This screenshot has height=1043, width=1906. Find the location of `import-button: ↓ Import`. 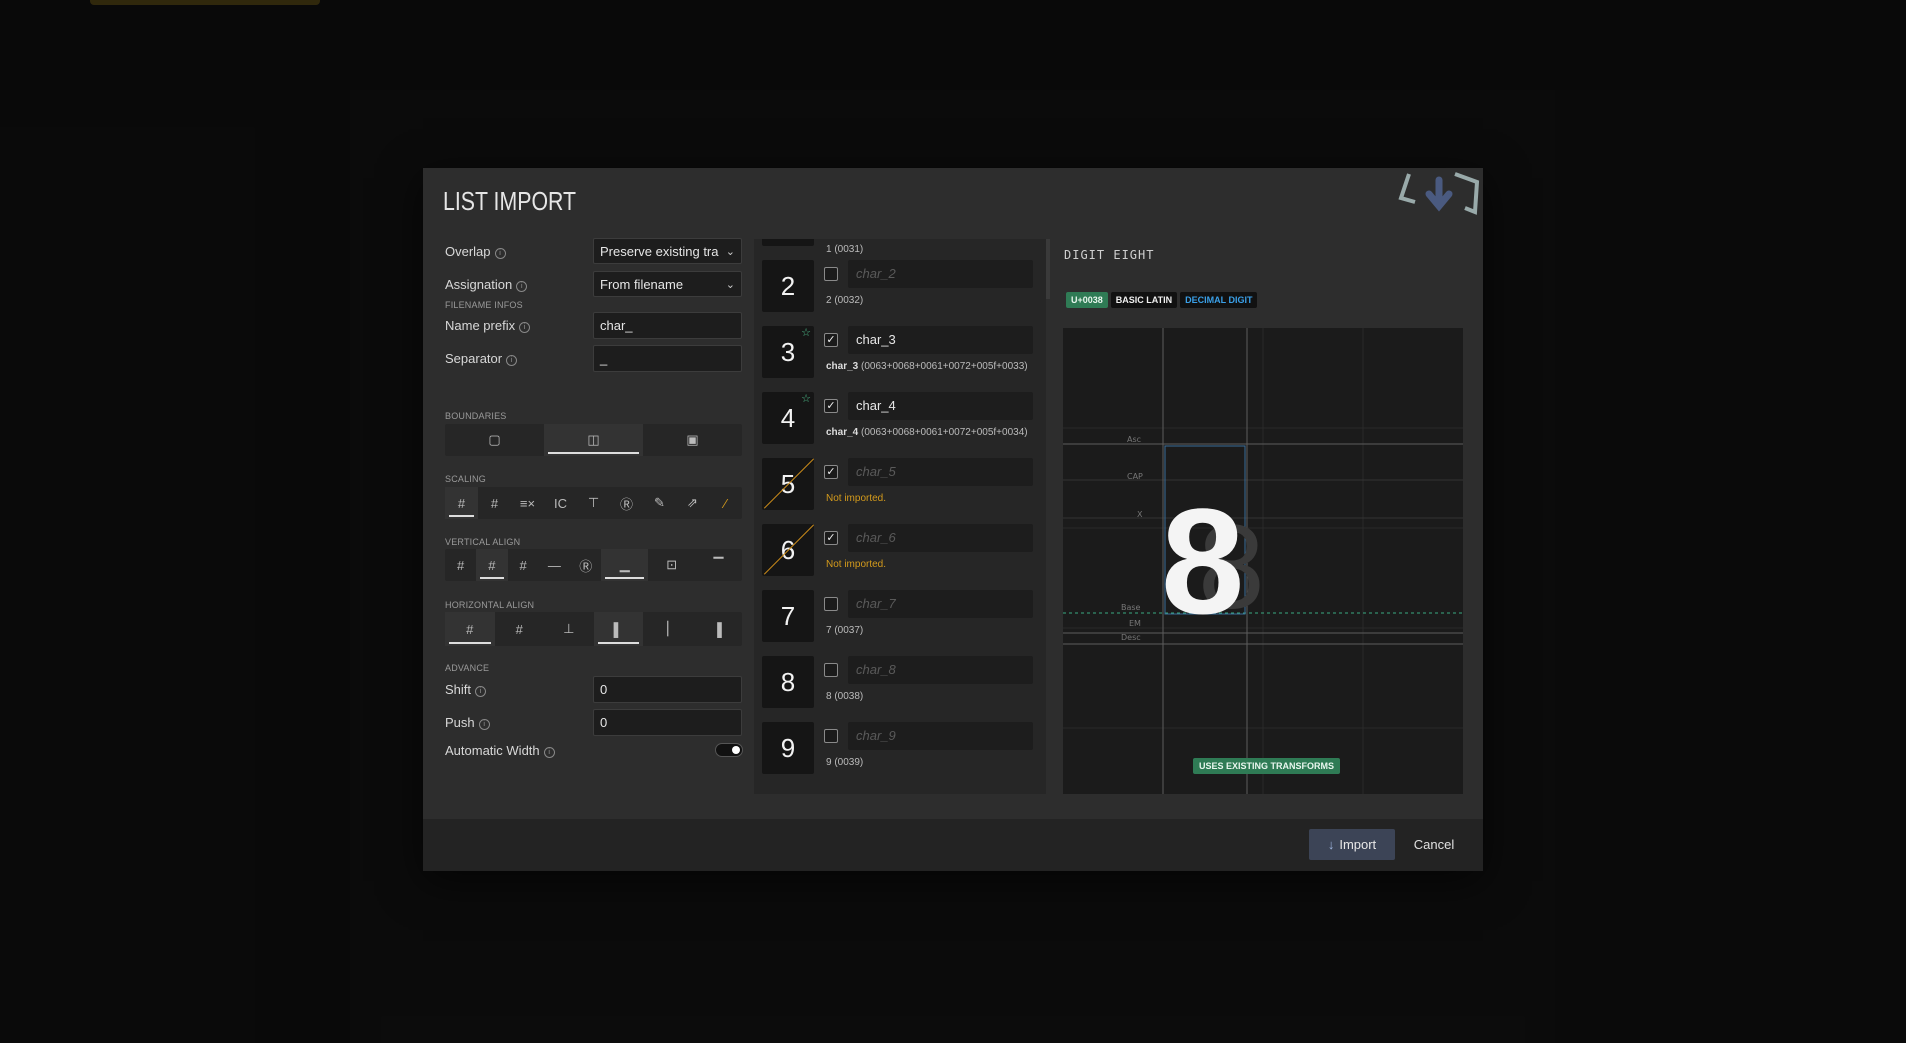

import-button: ↓ Import is located at coordinates (1352, 844).